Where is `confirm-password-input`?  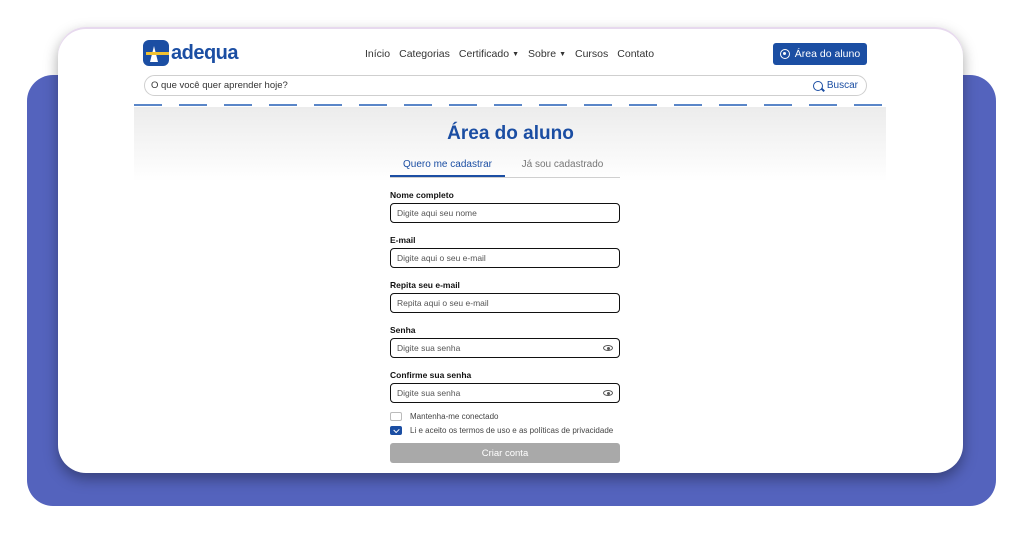
confirm-password-input is located at coordinates (500, 393).